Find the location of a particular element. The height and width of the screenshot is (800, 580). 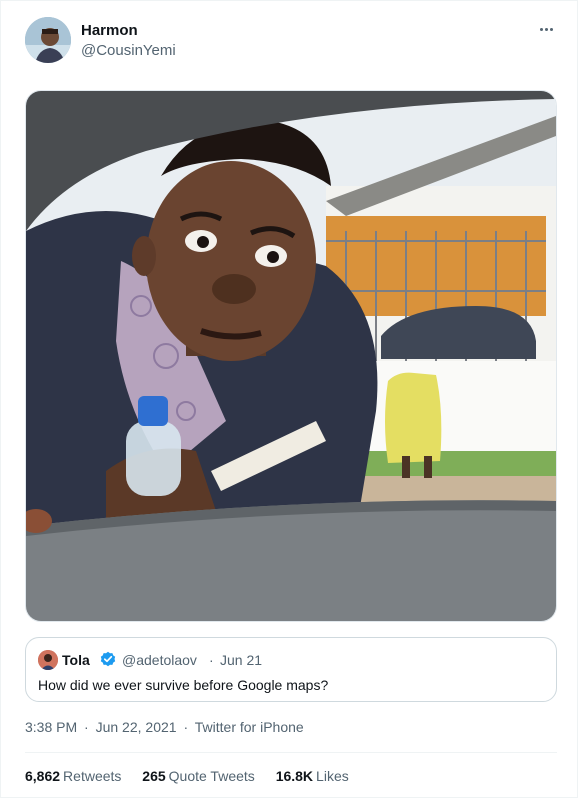

tweet-date: Jun 22, 2021 is located at coordinates (136, 727).